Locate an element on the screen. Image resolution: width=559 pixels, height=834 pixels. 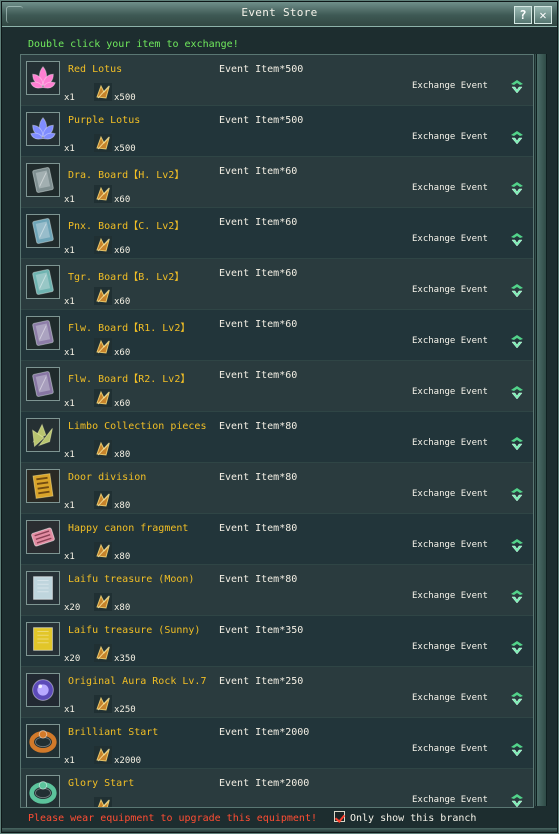
phoenix-board-icon is located at coordinates (43, 231).